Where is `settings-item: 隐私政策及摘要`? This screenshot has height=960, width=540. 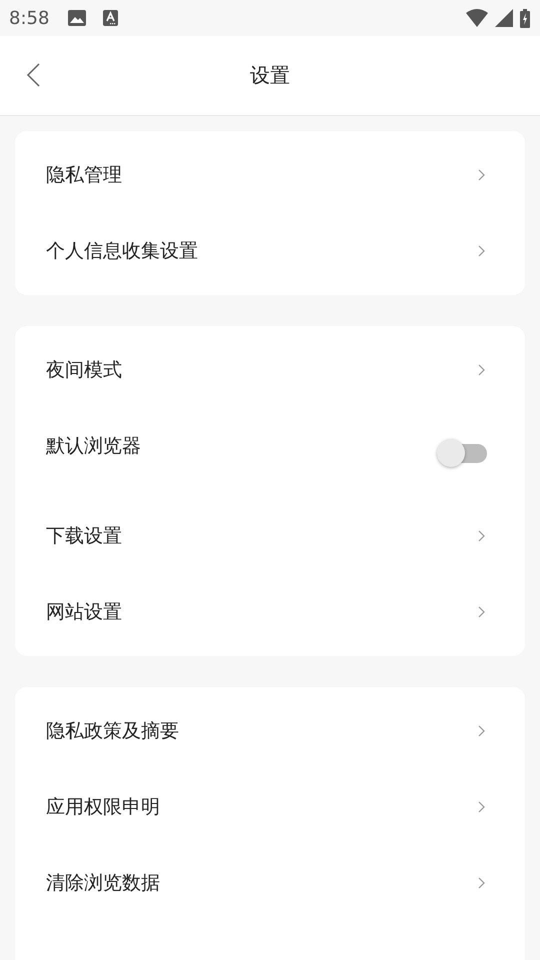 settings-item: 隐私政策及摘要 is located at coordinates (112, 731).